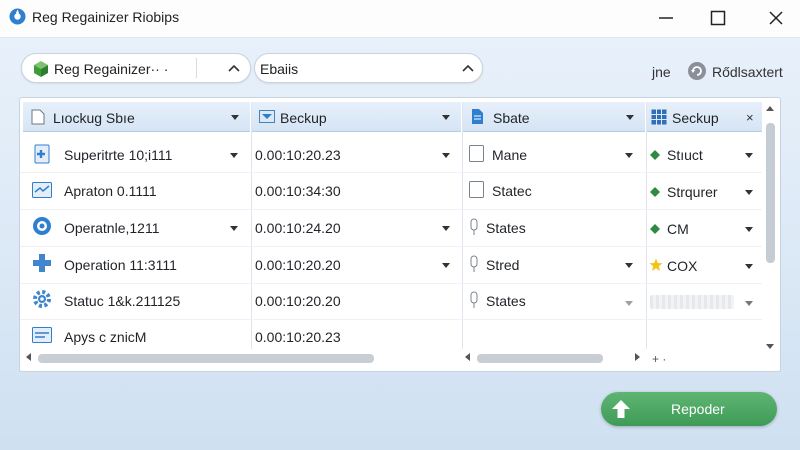  I want to click on scroll-down-icon, so click(770, 346).